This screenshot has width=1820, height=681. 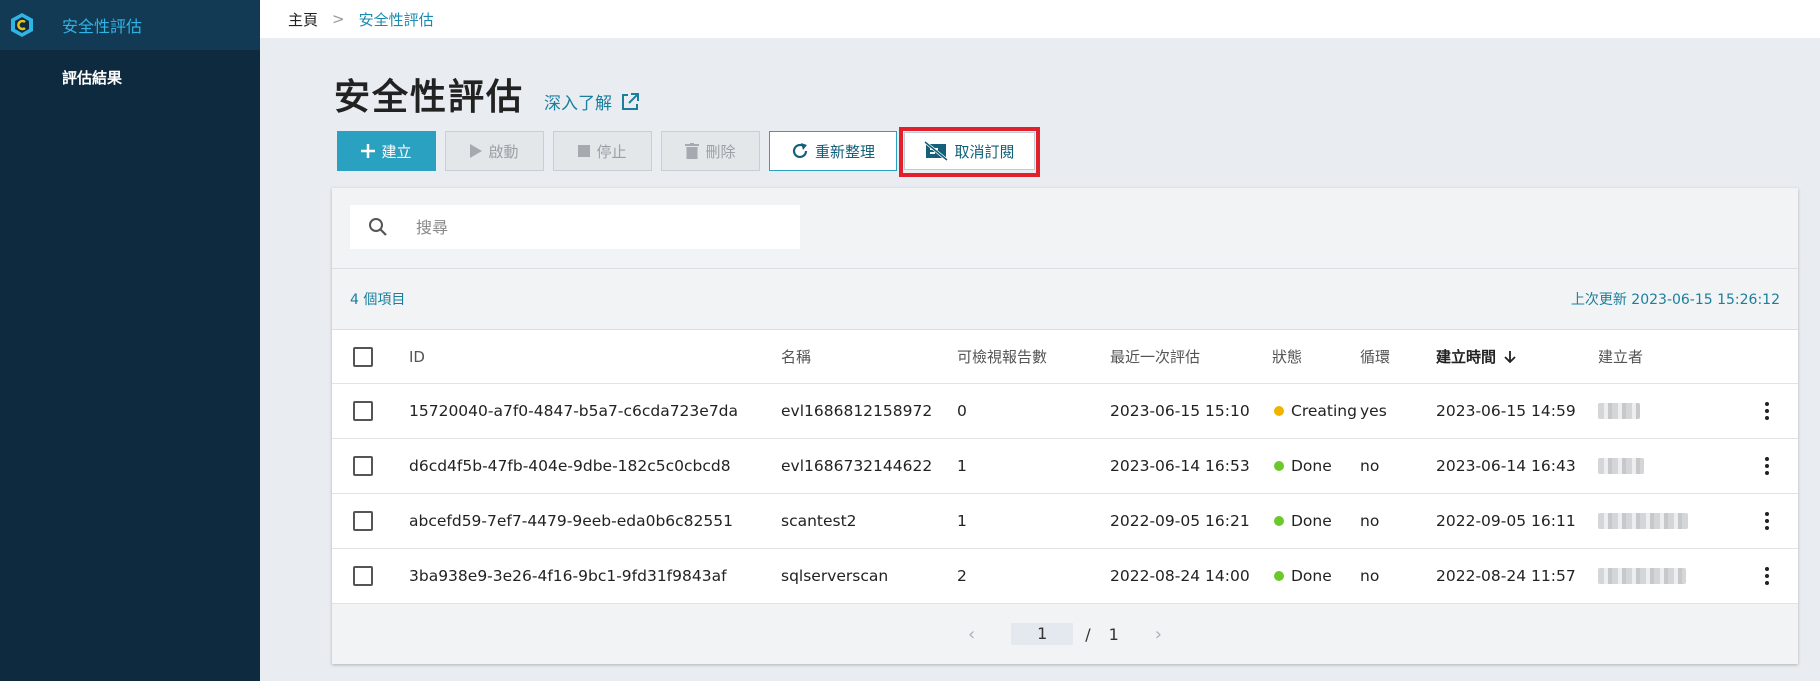 What do you see at coordinates (396, 152) in the screenshot?
I see `create-button-label: 建立` at bounding box center [396, 152].